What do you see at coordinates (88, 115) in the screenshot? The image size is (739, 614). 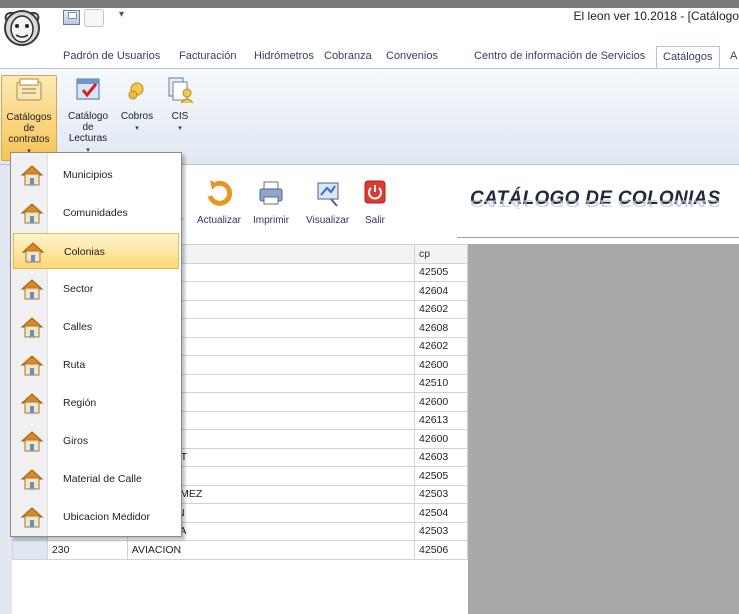 I see `catalogo-de-lecturas-button: Catálogo de Lecturas ▾` at bounding box center [88, 115].